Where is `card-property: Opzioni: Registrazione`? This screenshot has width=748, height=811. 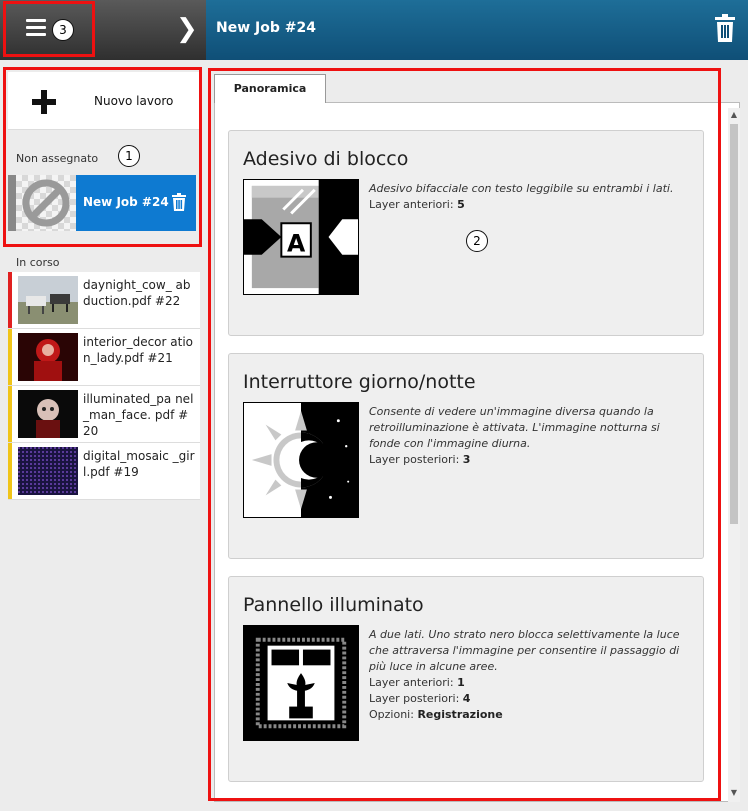 card-property: Opzioni: Registrazione is located at coordinates (529, 715).